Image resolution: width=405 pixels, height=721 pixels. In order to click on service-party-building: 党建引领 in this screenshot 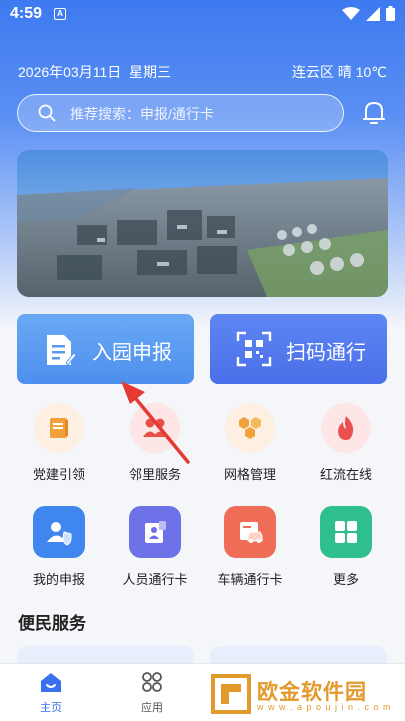, I will do `click(59, 443)`.